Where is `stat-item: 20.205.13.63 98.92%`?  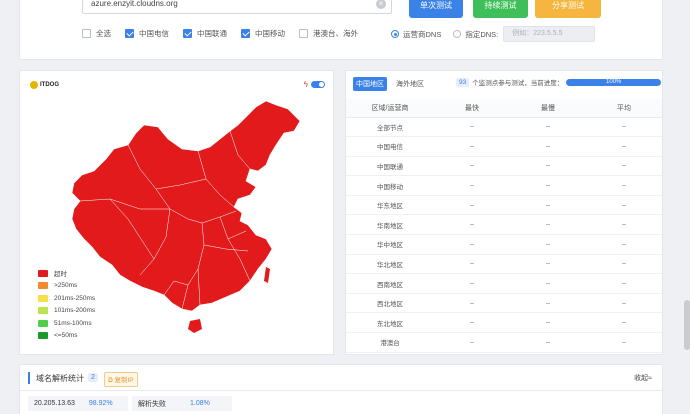
stat-item: 20.205.13.63 98.92% is located at coordinates (78, 403).